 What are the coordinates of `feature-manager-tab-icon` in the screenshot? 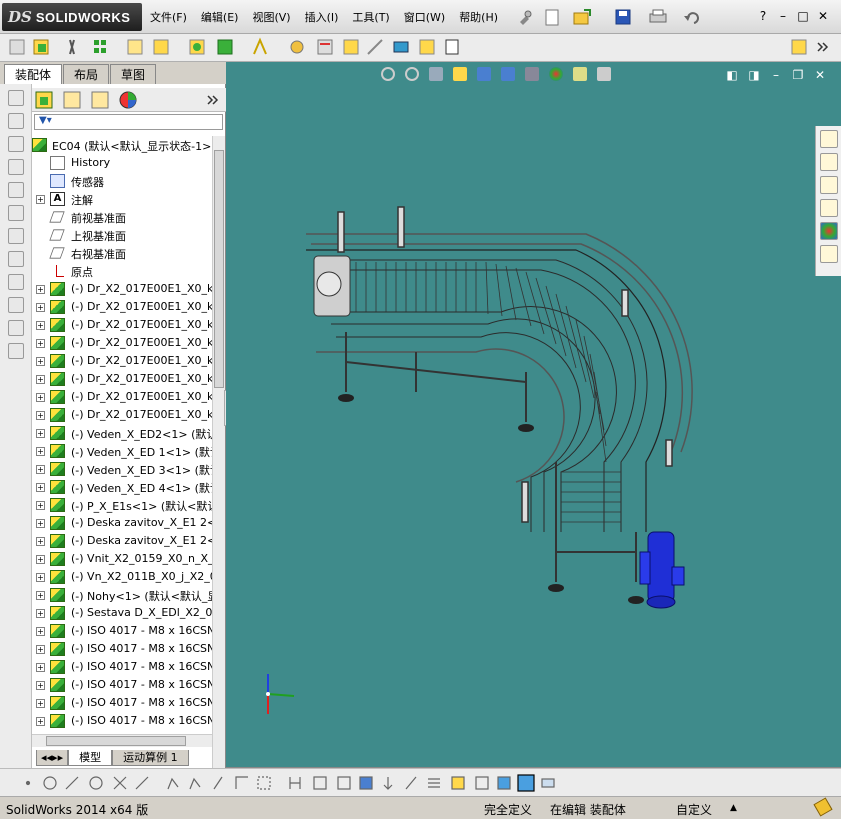 It's located at (44, 100).